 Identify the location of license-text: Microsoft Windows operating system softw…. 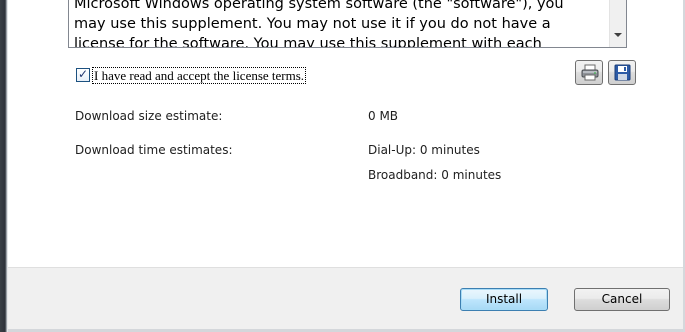
(336, 24).